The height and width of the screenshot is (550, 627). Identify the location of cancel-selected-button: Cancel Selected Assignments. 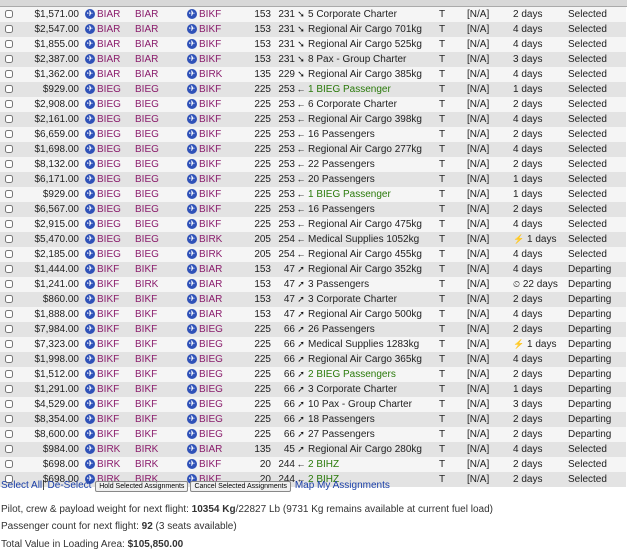
(241, 486).